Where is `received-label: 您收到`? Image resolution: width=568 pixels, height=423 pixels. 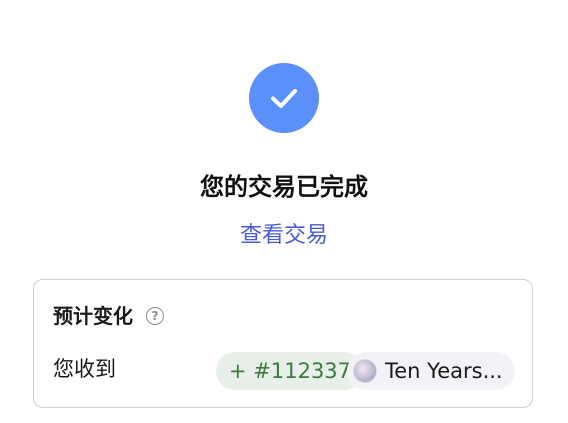 received-label: 您收到 is located at coordinates (84, 369).